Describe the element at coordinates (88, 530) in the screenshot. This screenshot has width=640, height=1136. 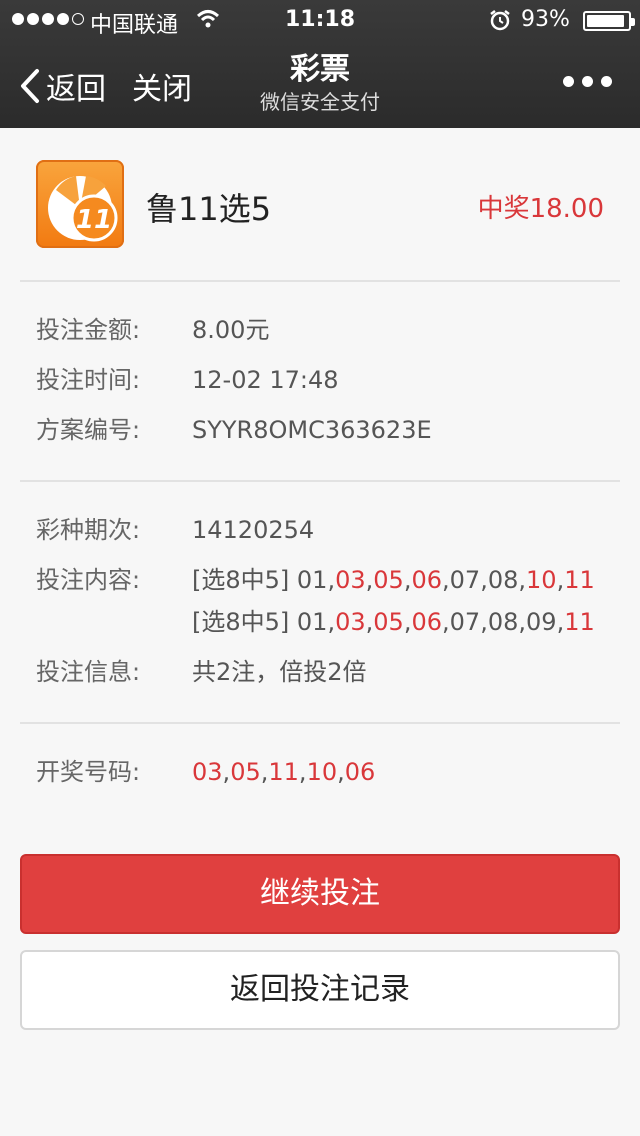
I see `period-label: 彩种期次:` at that location.